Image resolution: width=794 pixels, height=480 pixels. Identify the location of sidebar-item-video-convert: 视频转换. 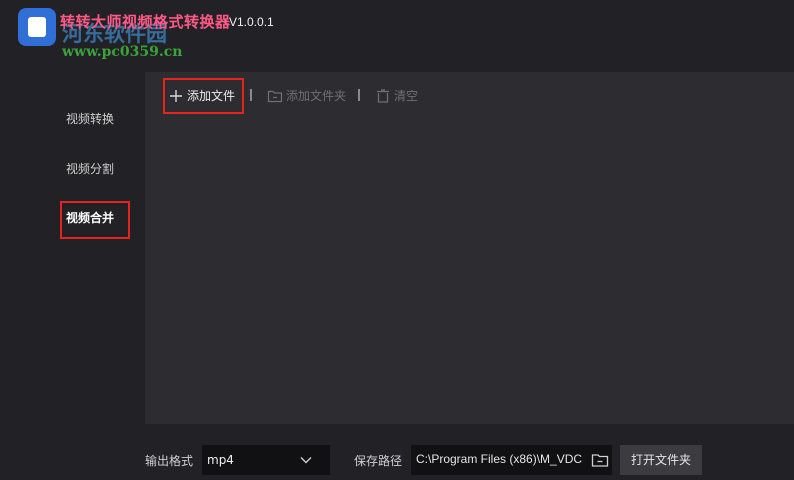
(90, 119).